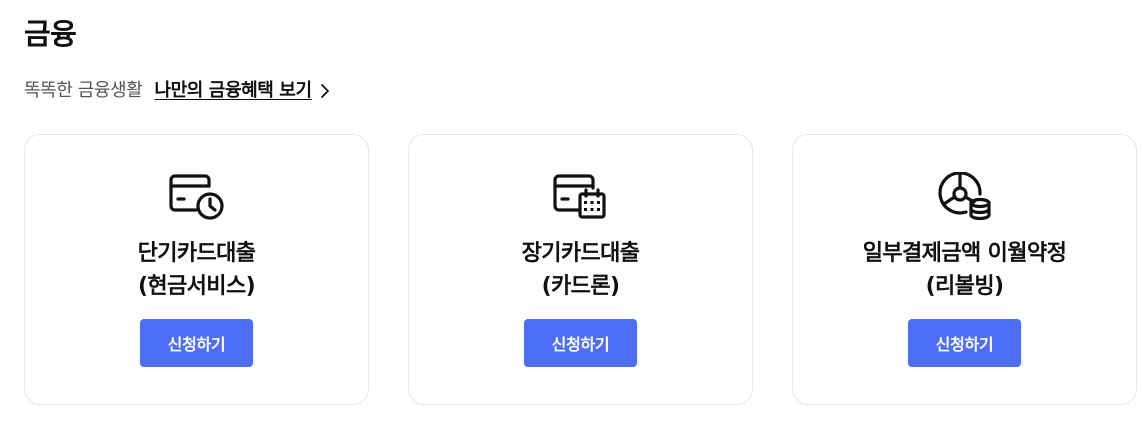  I want to click on card-title-line2: (카드론), so click(580, 286).